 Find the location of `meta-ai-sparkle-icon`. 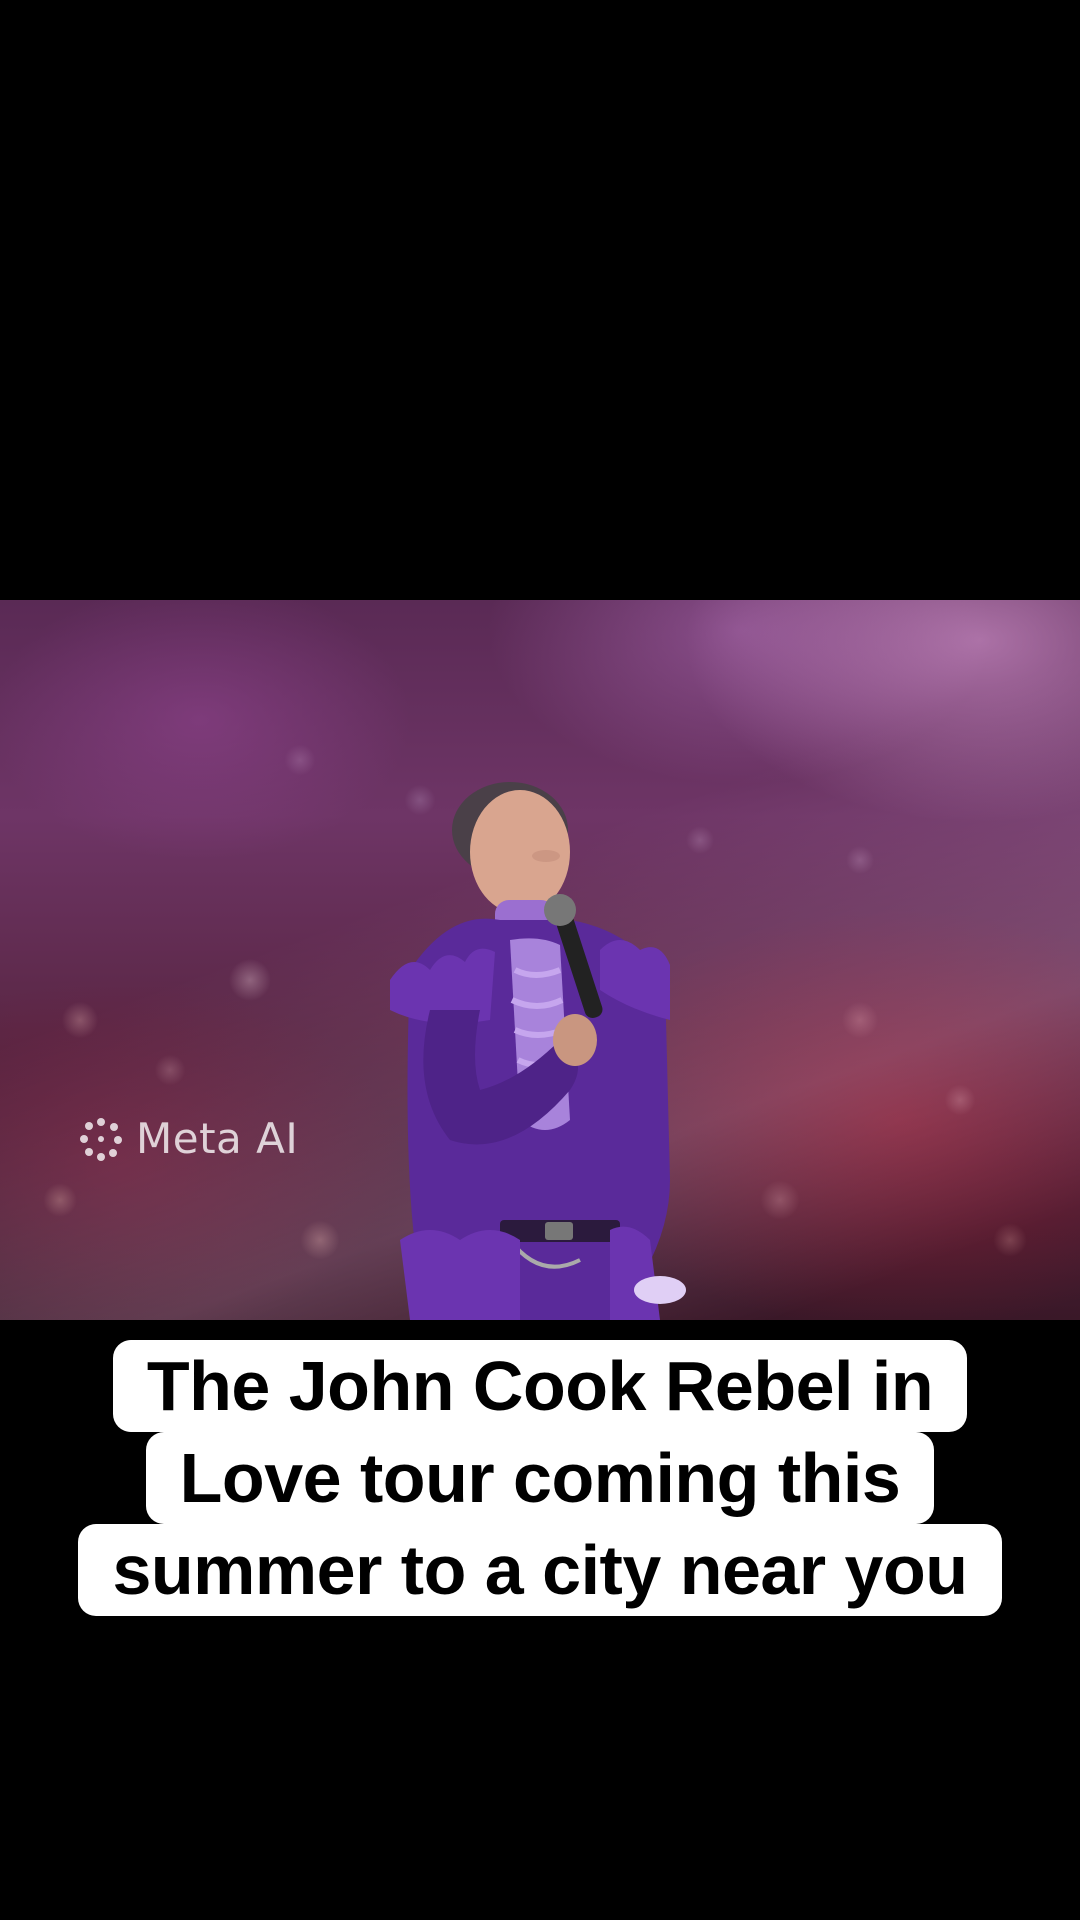

meta-ai-sparkle-icon is located at coordinates (101, 1139).